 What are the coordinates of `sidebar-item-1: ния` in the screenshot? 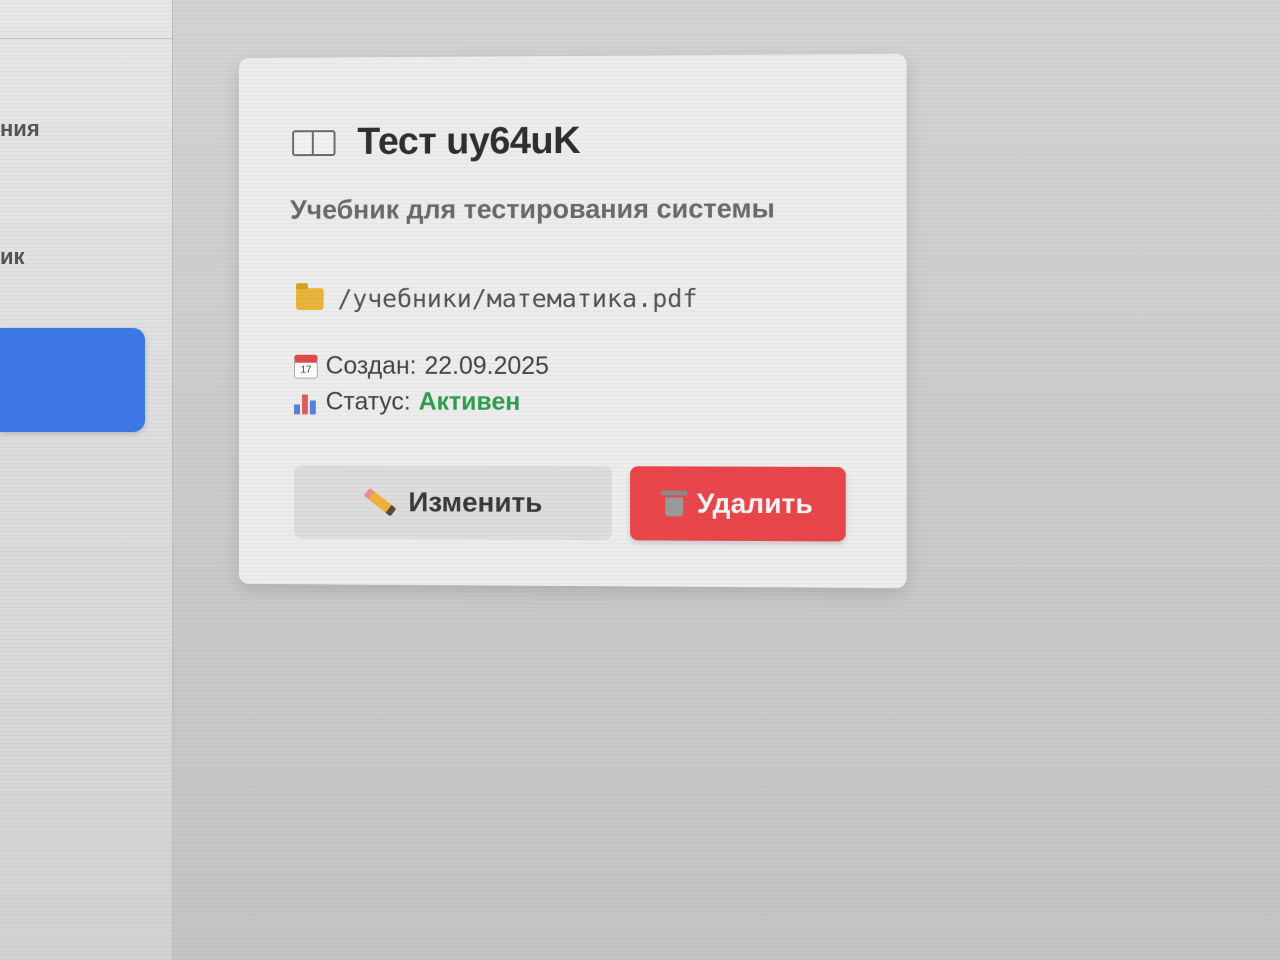 It's located at (26, 129).